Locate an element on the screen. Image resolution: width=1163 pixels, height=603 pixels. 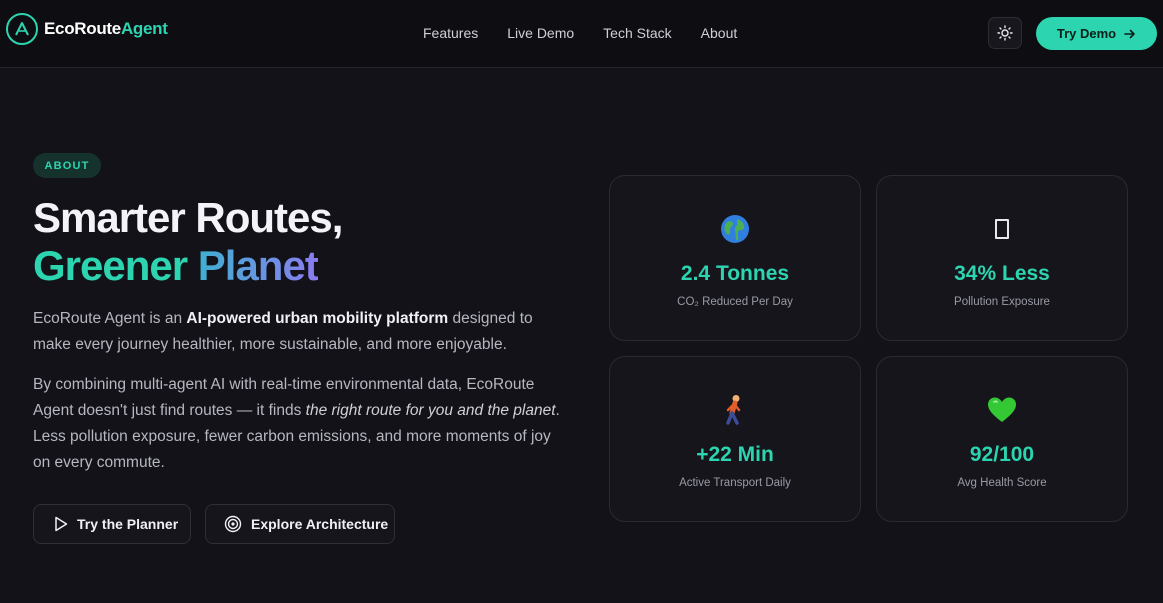
walking-person-icon is located at coordinates (735, 410).